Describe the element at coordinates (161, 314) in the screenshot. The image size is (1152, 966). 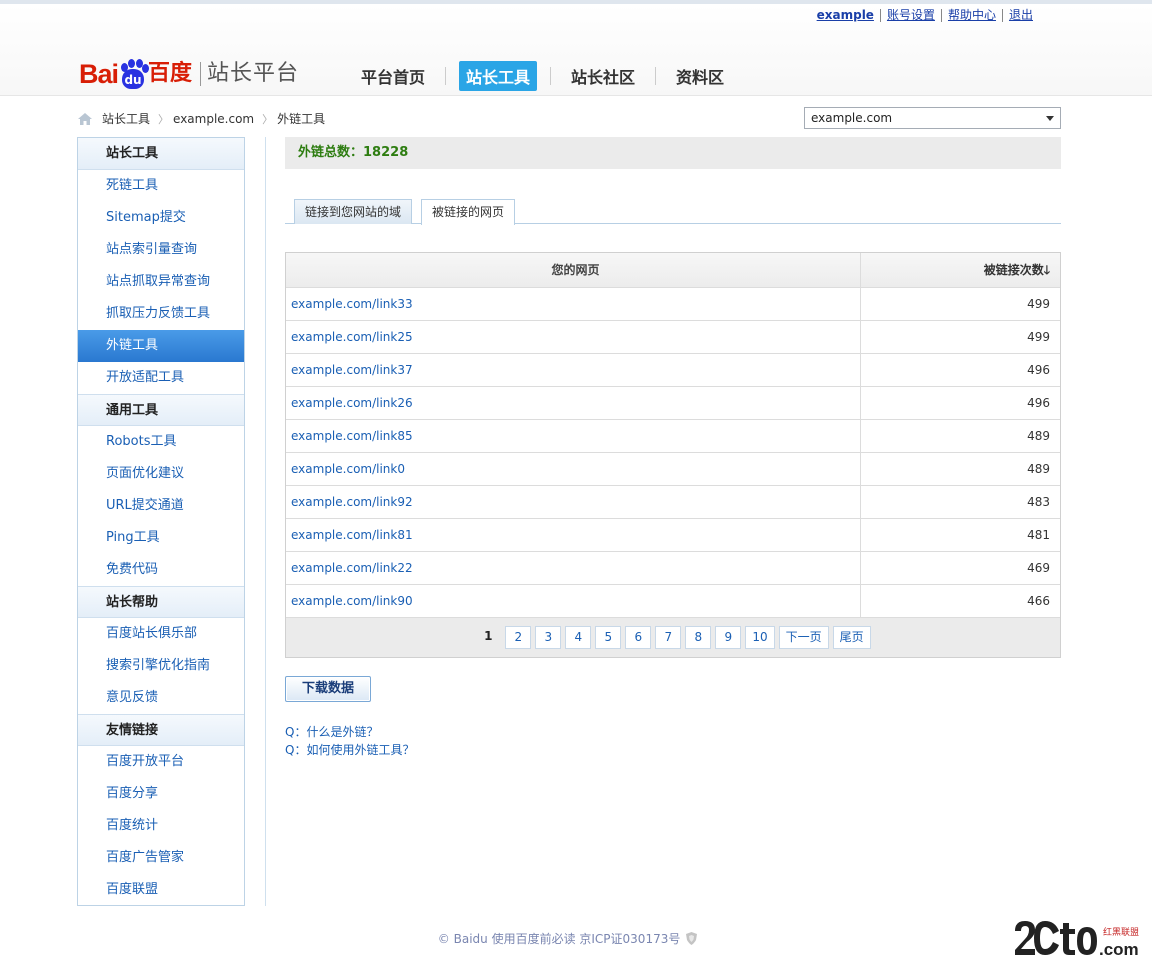
I see `sidebar-item-crawl-pressure: 抓取压力反馈工具` at that location.